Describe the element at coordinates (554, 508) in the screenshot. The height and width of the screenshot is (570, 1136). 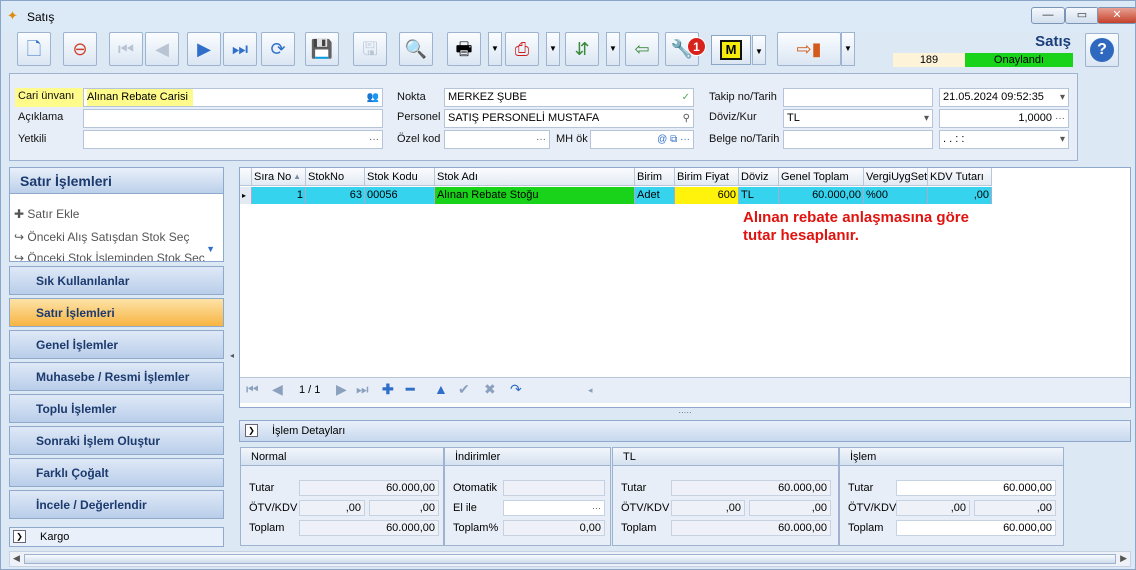
I see `elile-field: ···` at that location.